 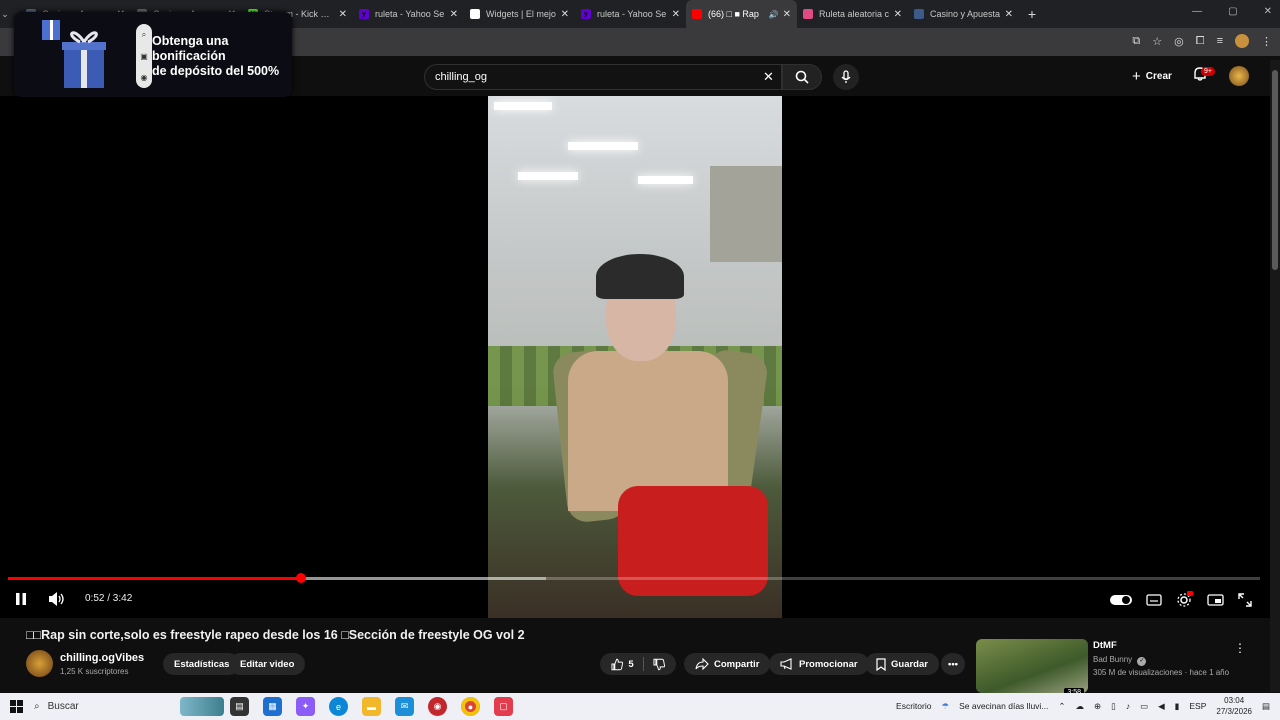 What do you see at coordinates (16, 706) in the screenshot?
I see `windows-start-icon` at bounding box center [16, 706].